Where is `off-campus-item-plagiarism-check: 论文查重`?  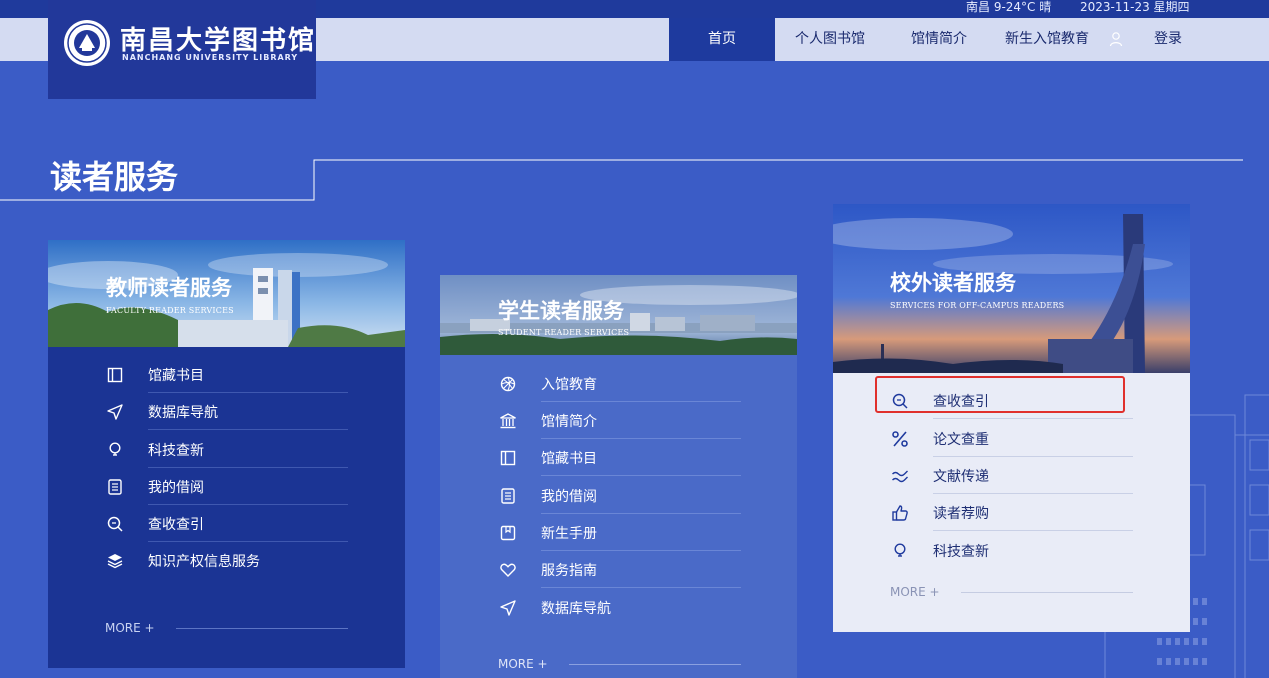
off-campus-item-plagiarism-check: 论文查重 is located at coordinates (1012, 438).